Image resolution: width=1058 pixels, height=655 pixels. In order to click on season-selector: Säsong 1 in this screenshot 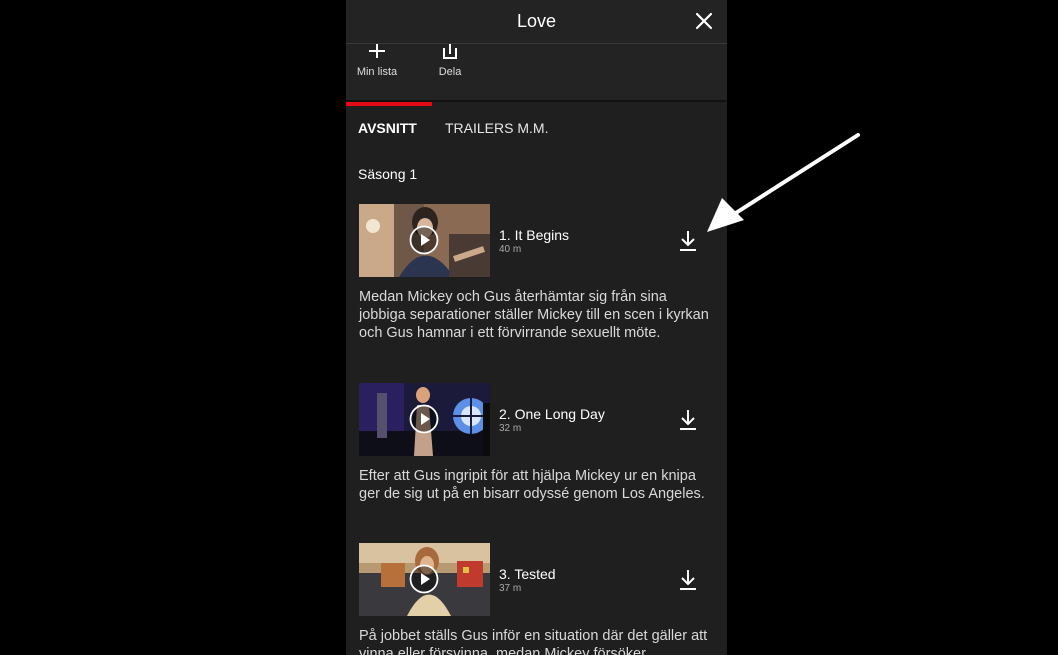, I will do `click(387, 174)`.